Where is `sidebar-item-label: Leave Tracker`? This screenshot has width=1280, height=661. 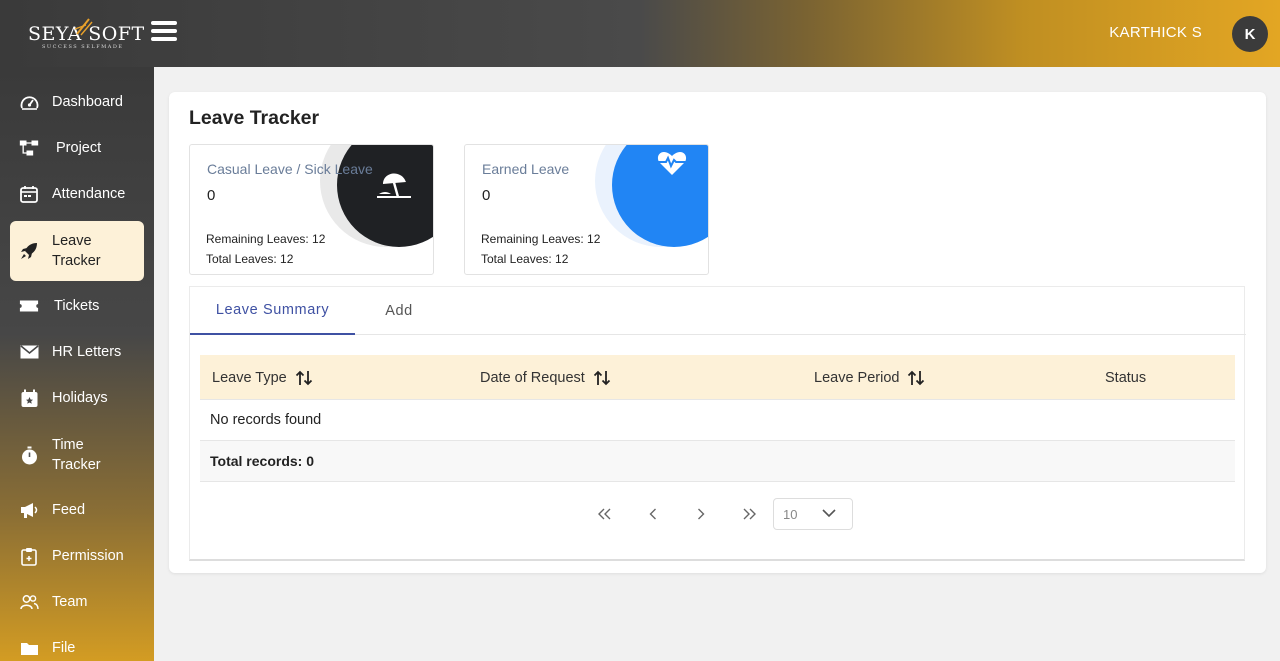
sidebar-item-label: Leave Tracker is located at coordinates (76, 251).